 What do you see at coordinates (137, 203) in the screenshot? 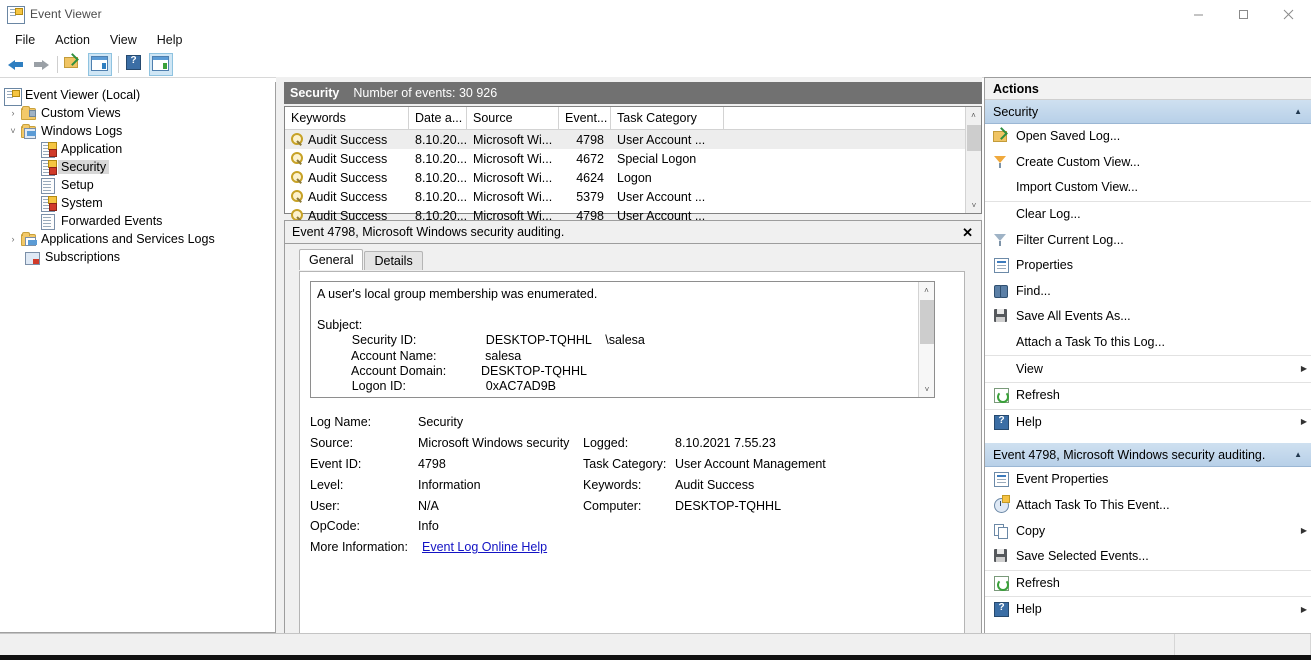
I see `tree-item-system: System` at bounding box center [137, 203].